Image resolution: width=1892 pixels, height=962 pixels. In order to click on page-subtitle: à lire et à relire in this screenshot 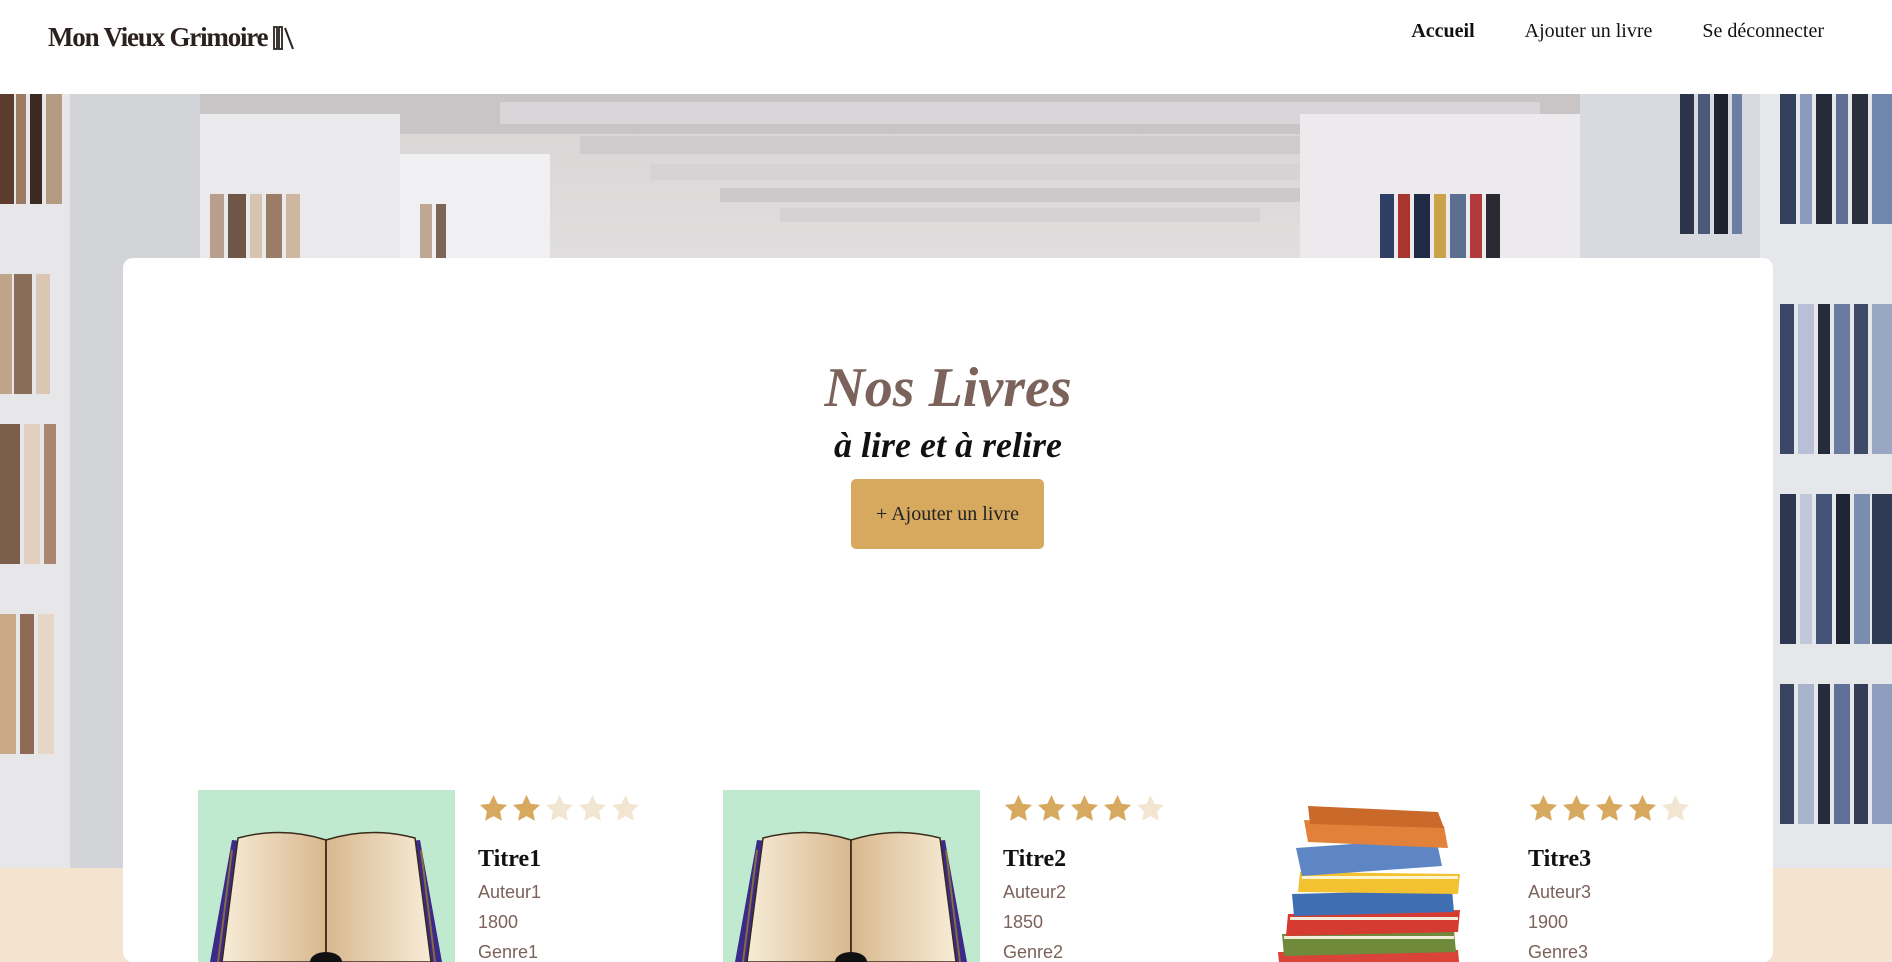, I will do `click(948, 445)`.